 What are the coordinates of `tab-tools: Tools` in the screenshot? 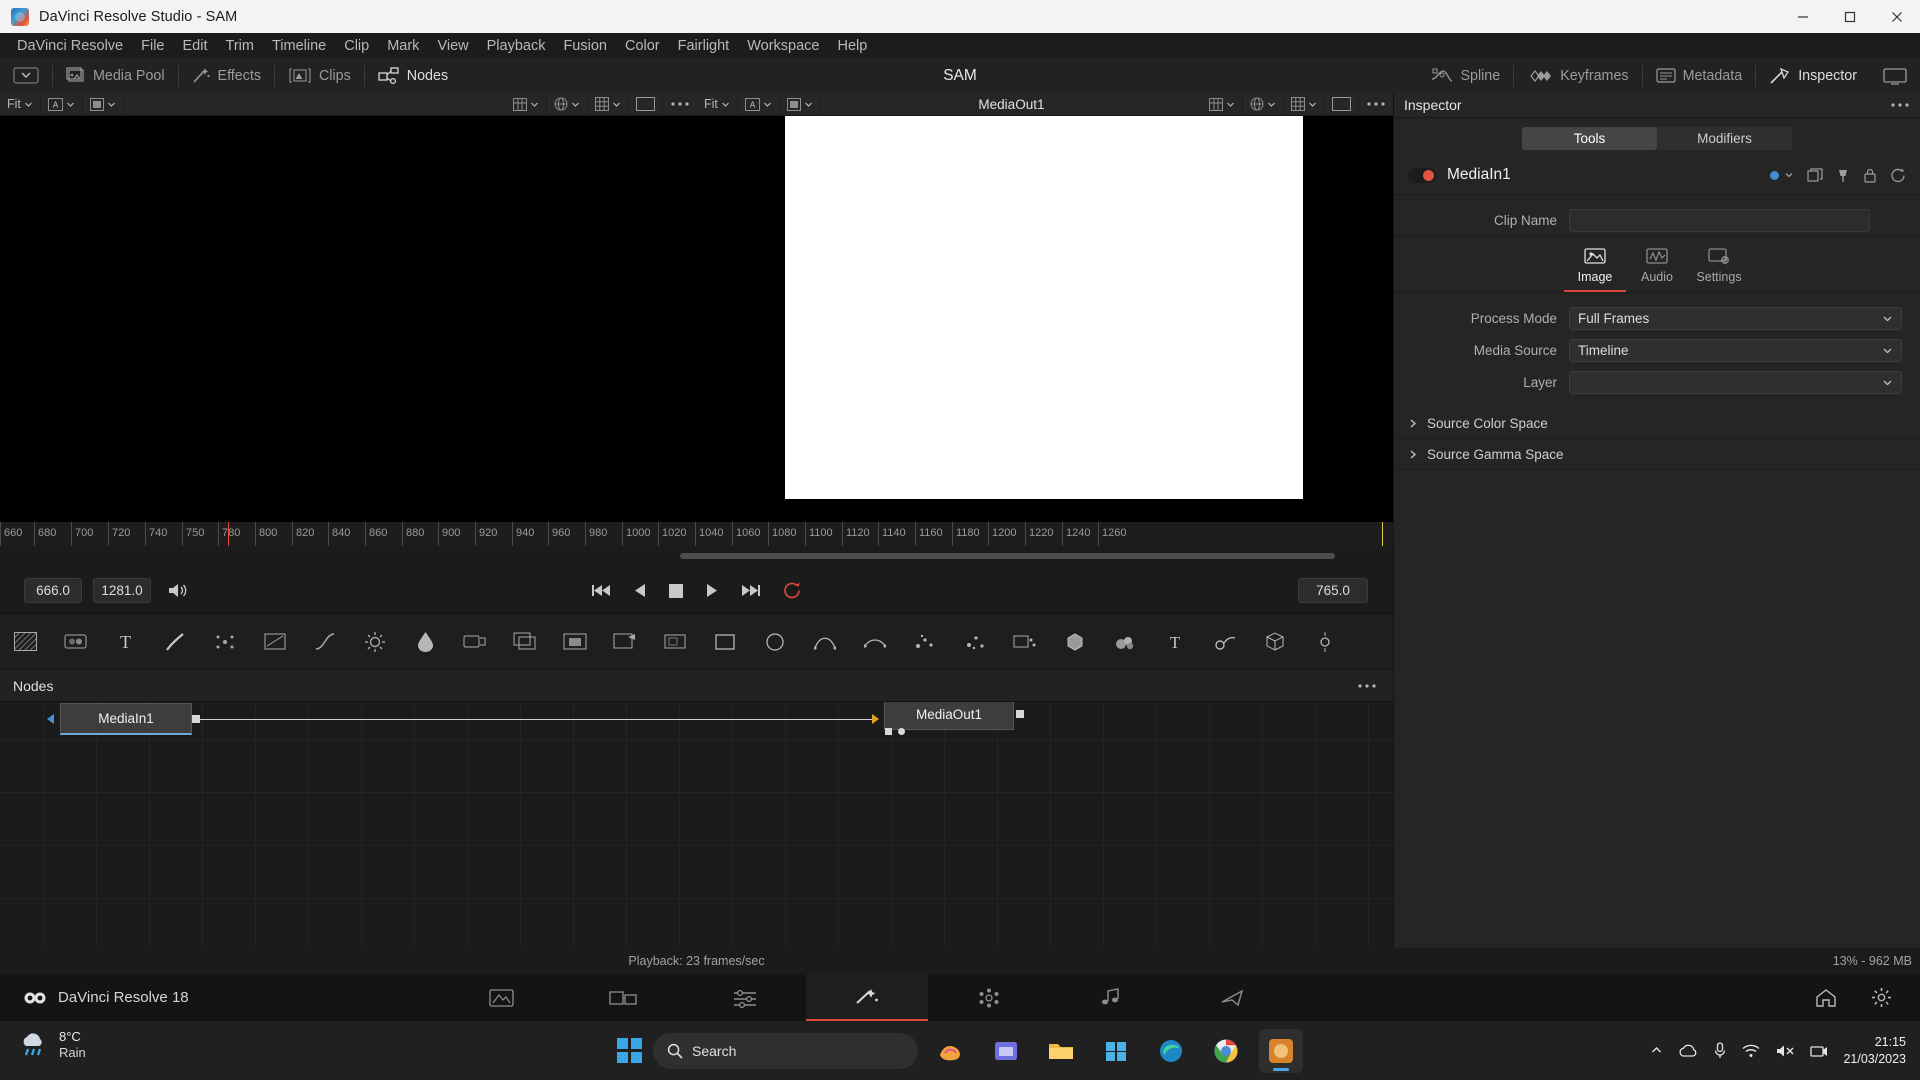 It's located at (1589, 138).